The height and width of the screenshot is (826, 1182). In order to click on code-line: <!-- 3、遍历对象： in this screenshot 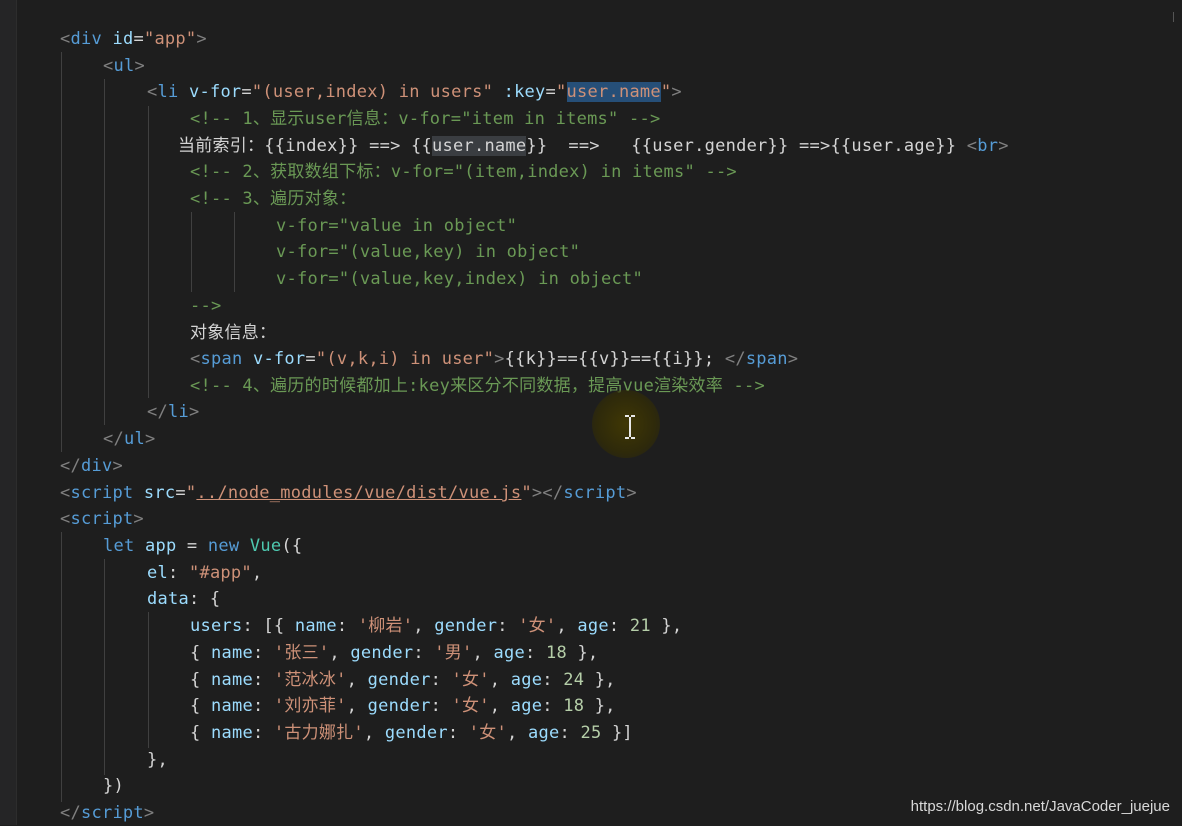, I will do `click(273, 199)`.